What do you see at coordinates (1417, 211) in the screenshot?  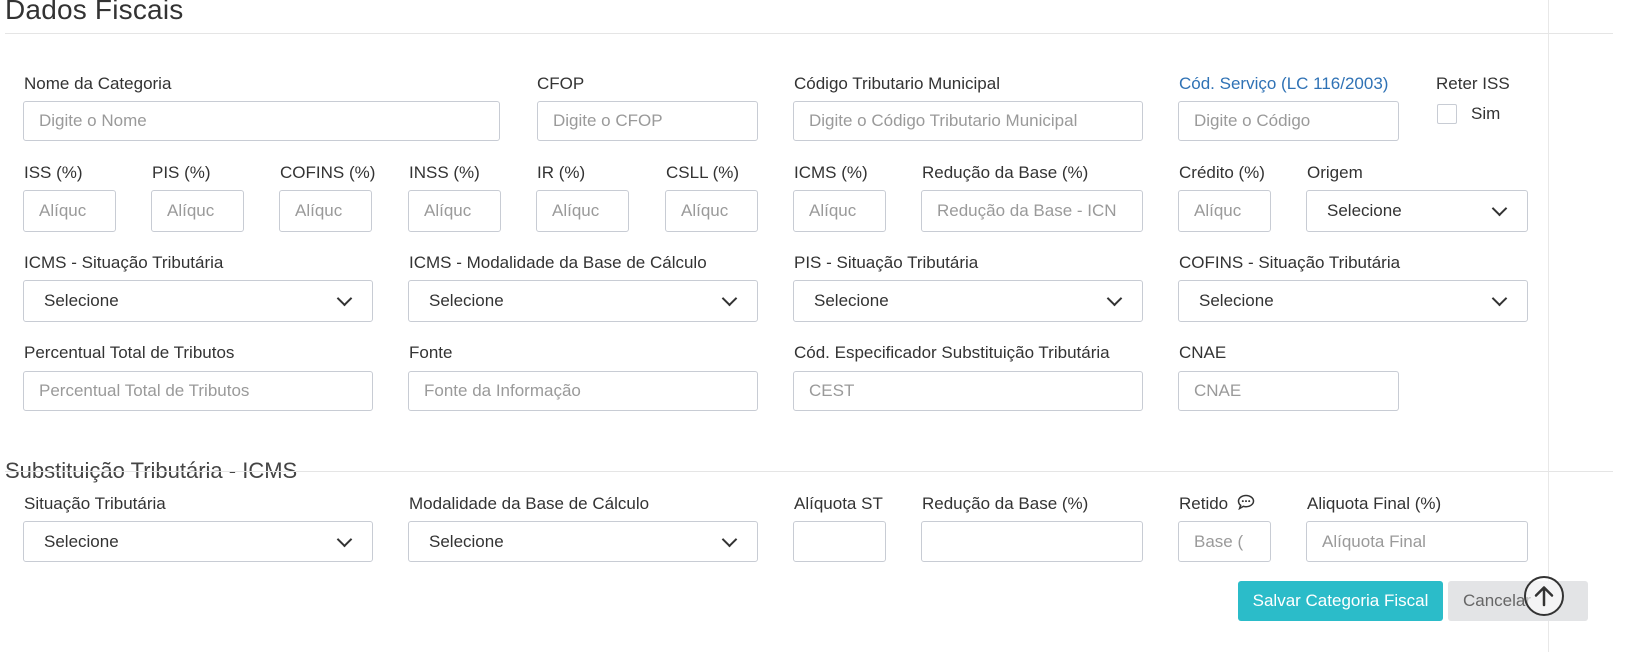 I see `origem-select: Selecione` at bounding box center [1417, 211].